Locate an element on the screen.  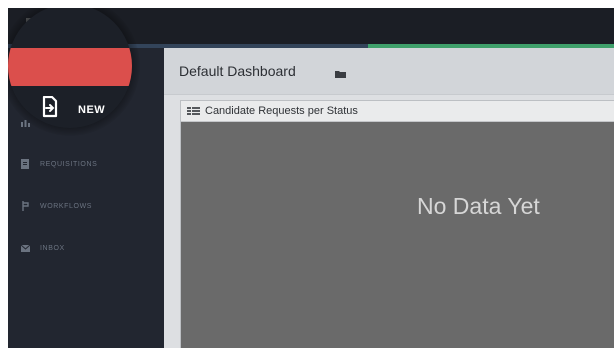
dashboard-header: Default Dashboard is located at coordinates (389, 71).